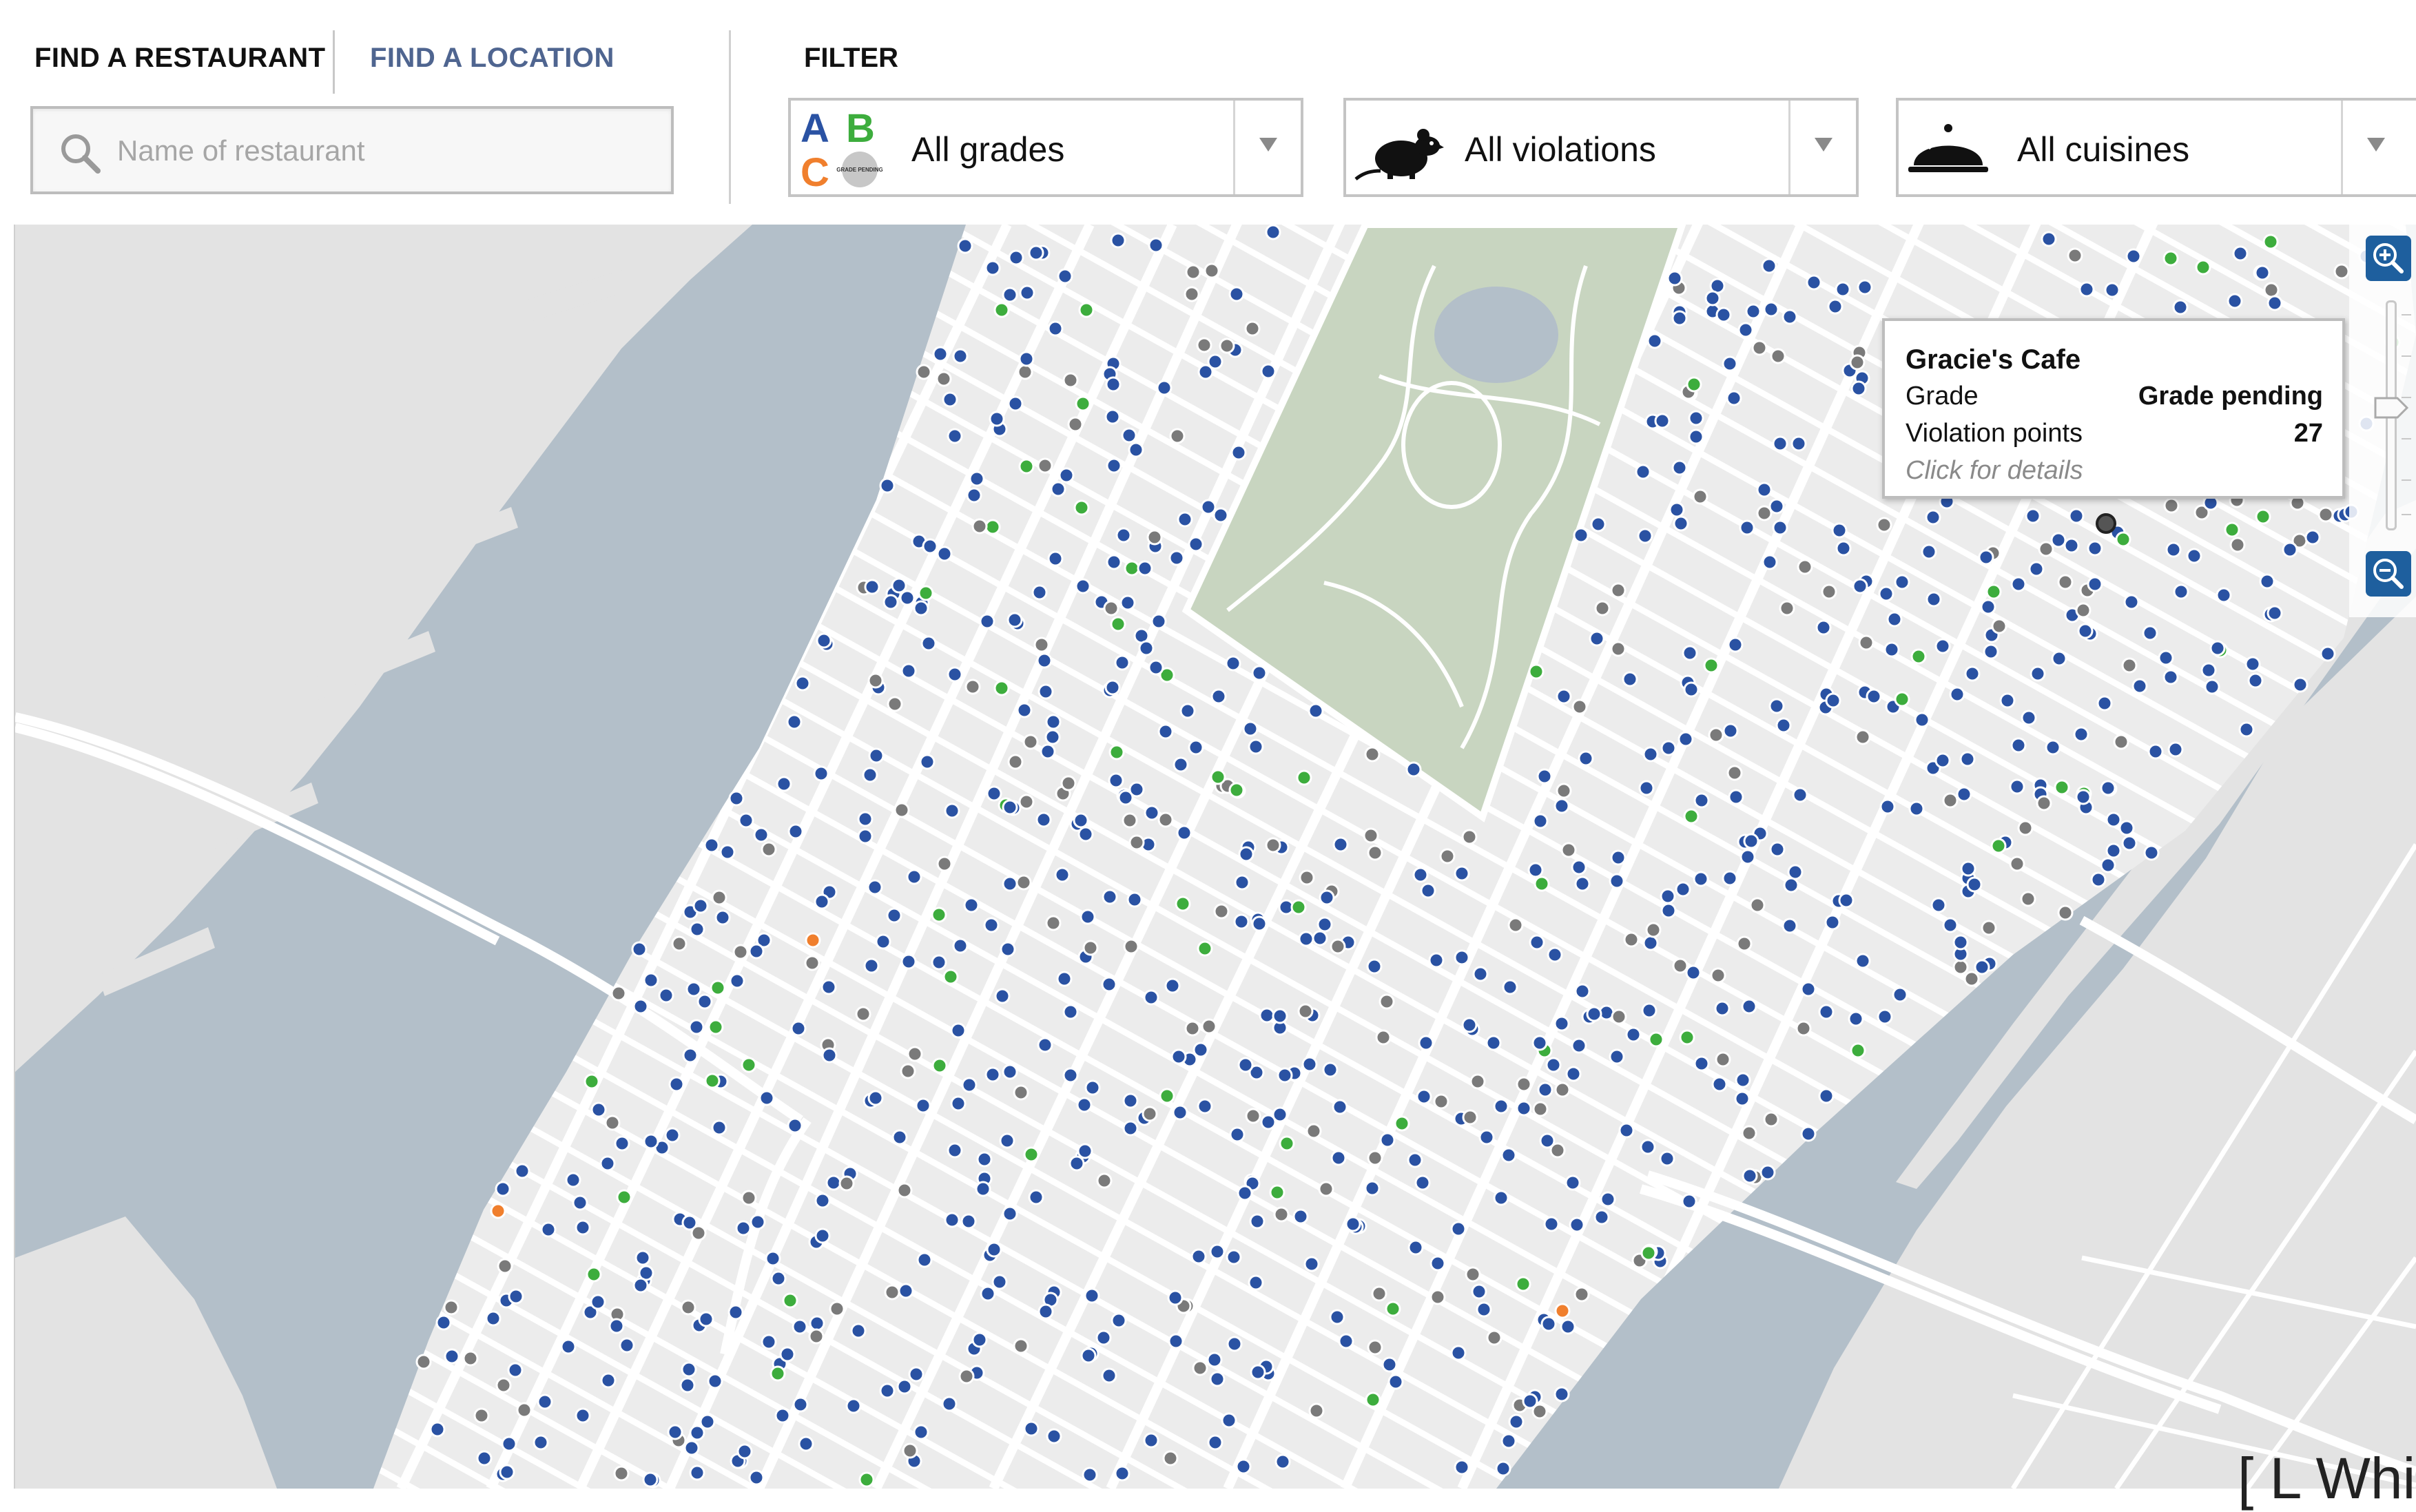 The image size is (2416, 1512). I want to click on tooltip-details-link: Click for details, so click(1994, 471).